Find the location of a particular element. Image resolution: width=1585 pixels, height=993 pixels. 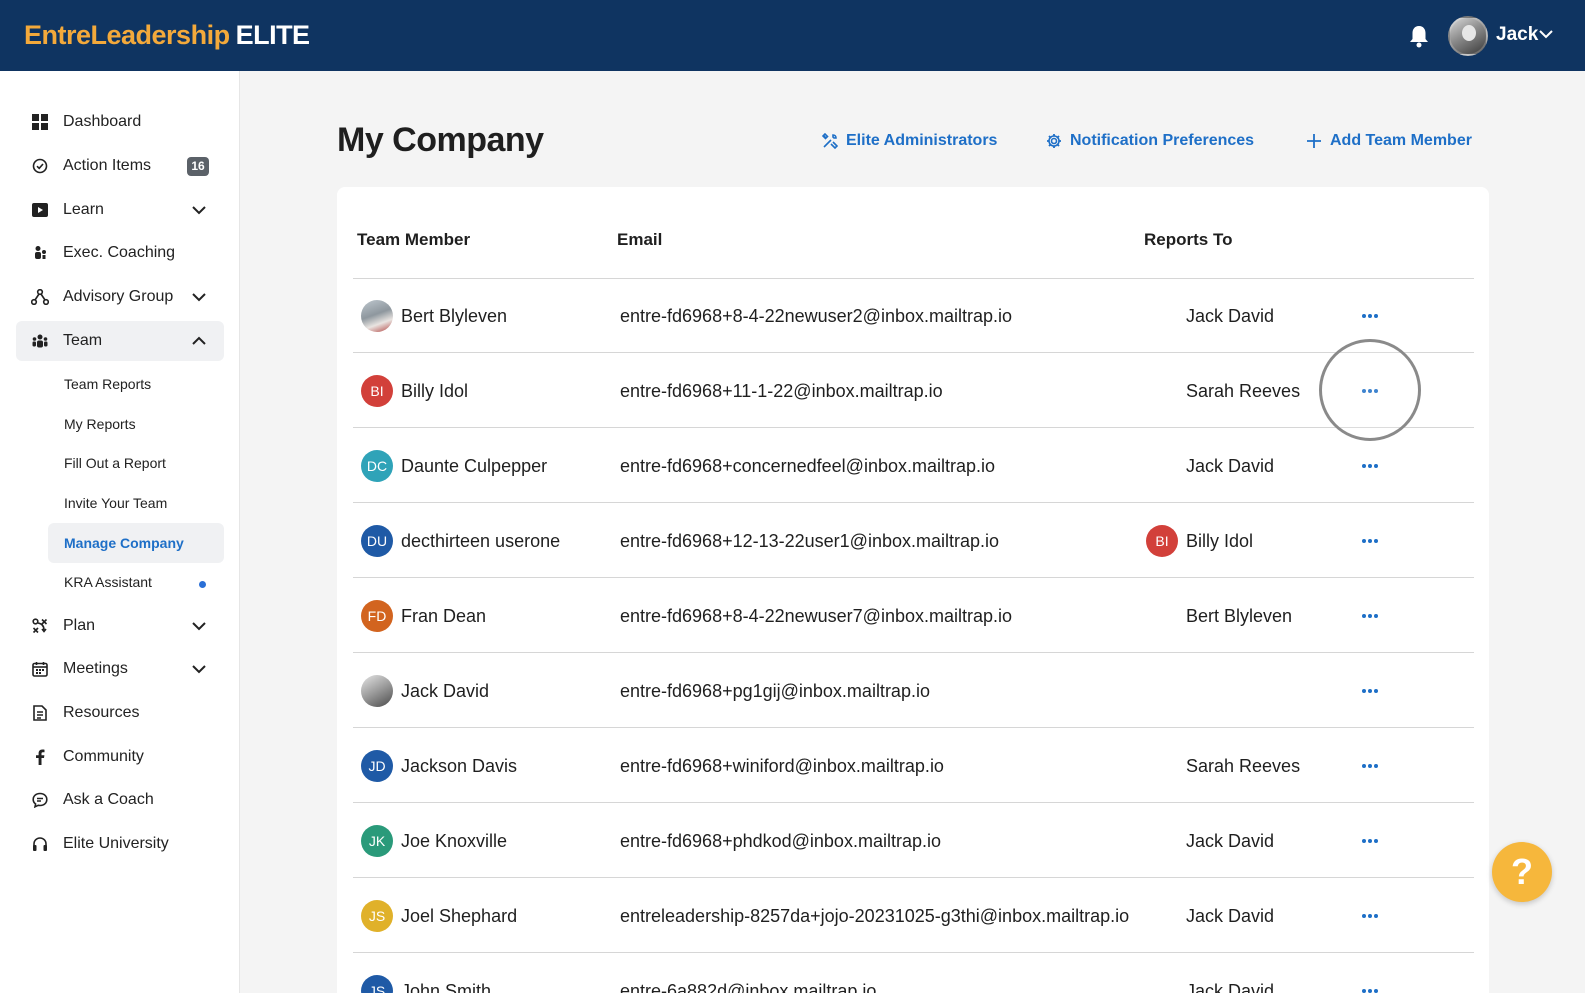

member-name: Jackson Davis is located at coordinates (459, 766).